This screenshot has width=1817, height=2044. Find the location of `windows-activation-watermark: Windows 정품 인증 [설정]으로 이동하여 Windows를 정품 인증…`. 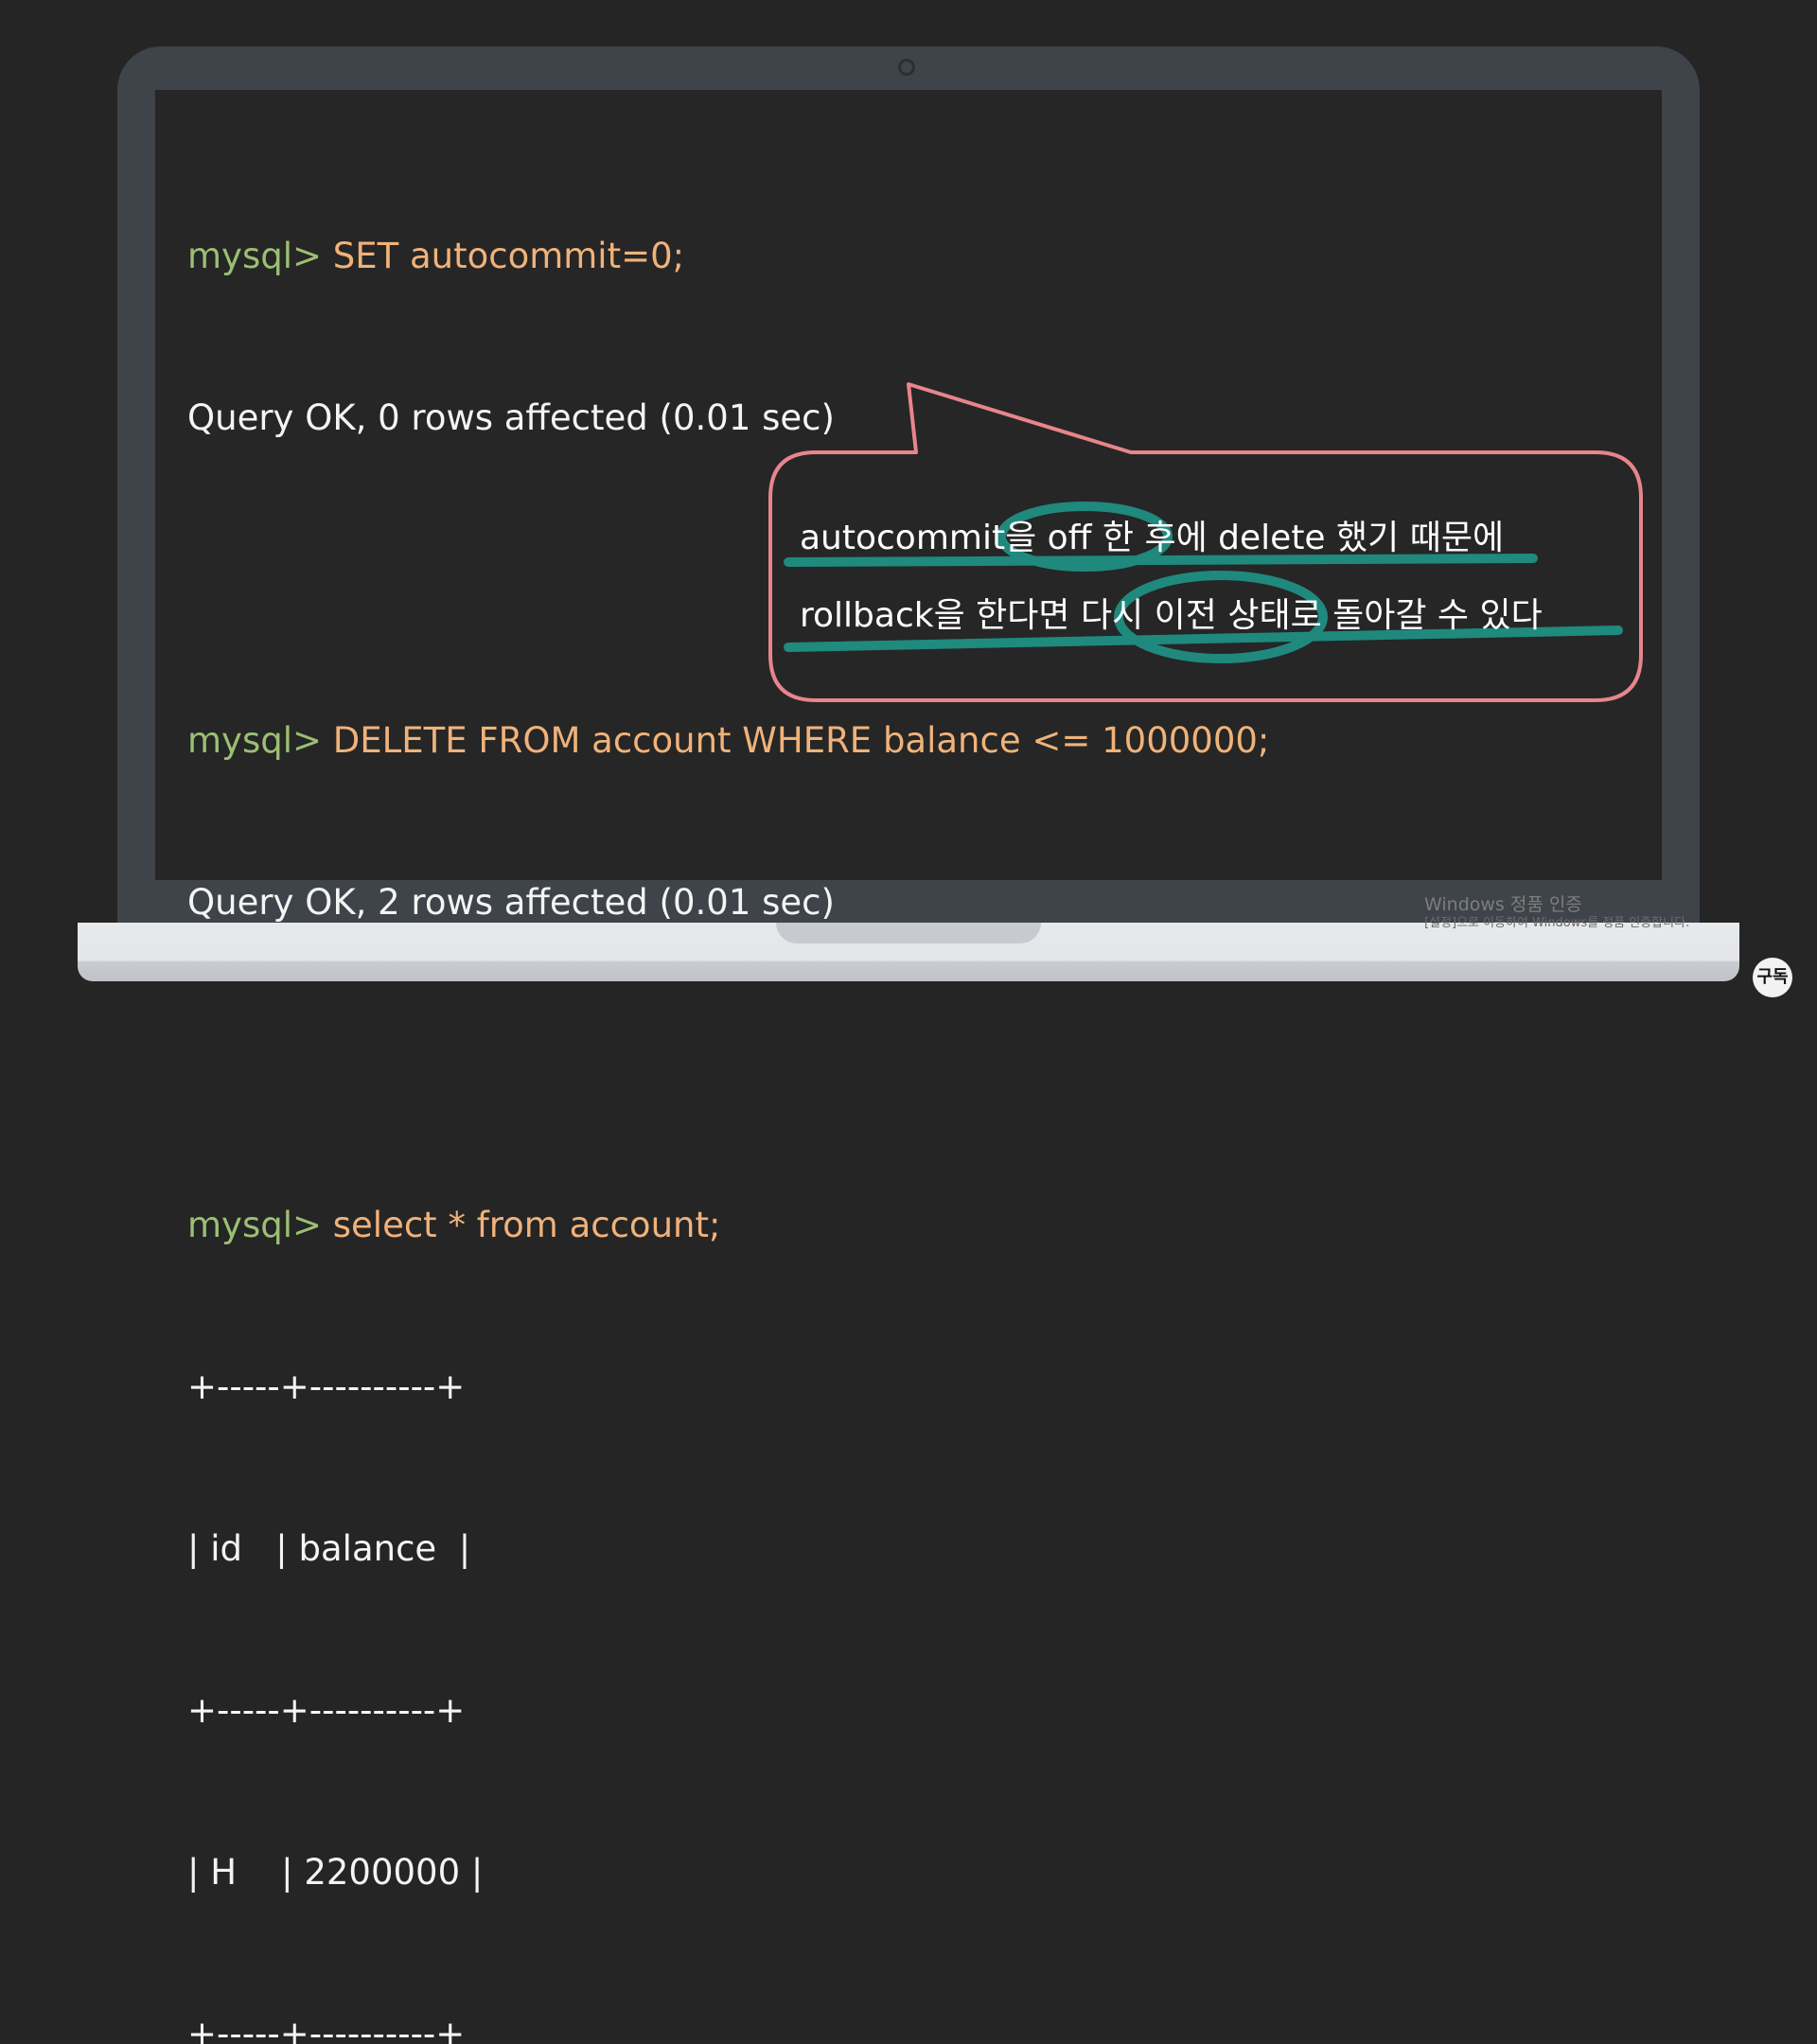

windows-activation-watermark: Windows 정품 인증 [설정]으로 이동하여 Windows를 정품 인증… is located at coordinates (1556, 912).